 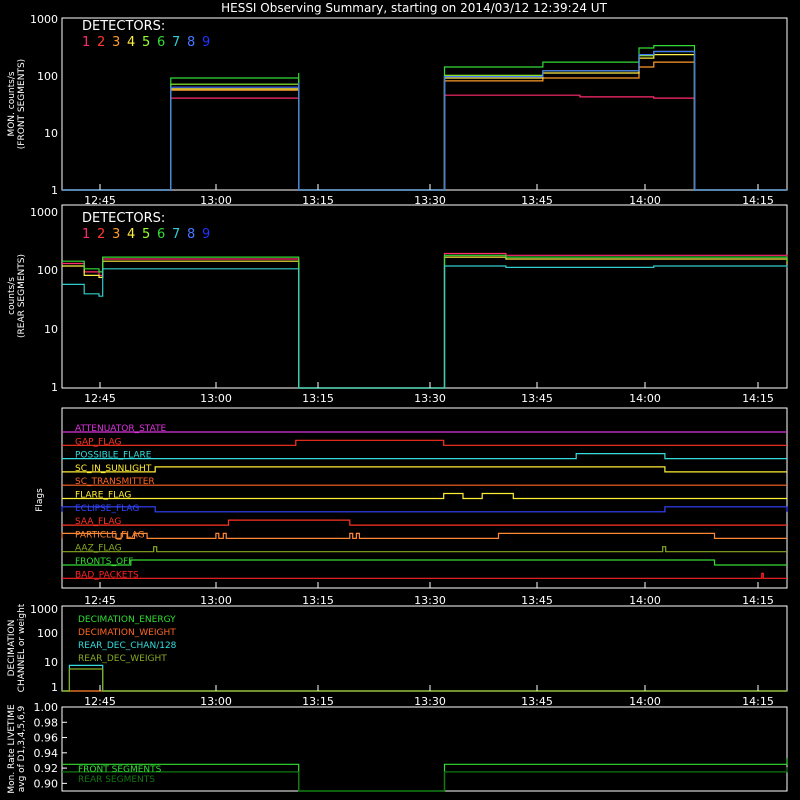 What do you see at coordinates (424, 496) in the screenshot?
I see `flag-line-flare-flag` at bounding box center [424, 496].